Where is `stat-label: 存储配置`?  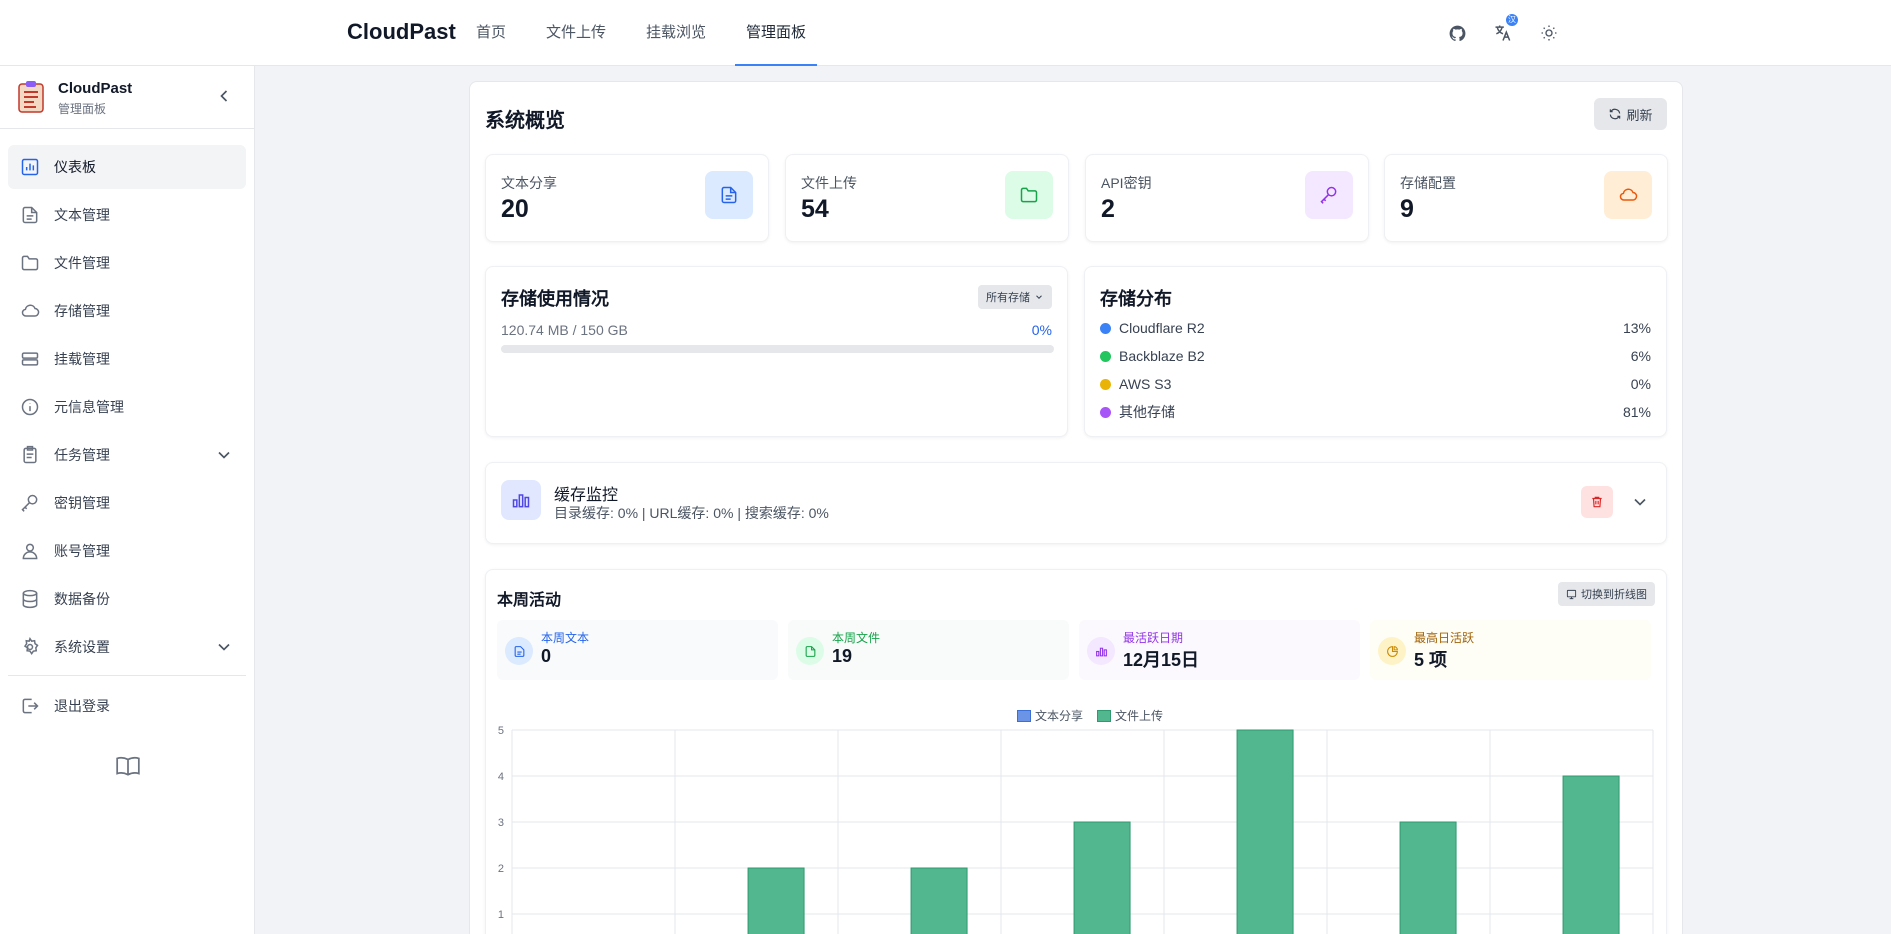
stat-label: 存储配置 is located at coordinates (1428, 183).